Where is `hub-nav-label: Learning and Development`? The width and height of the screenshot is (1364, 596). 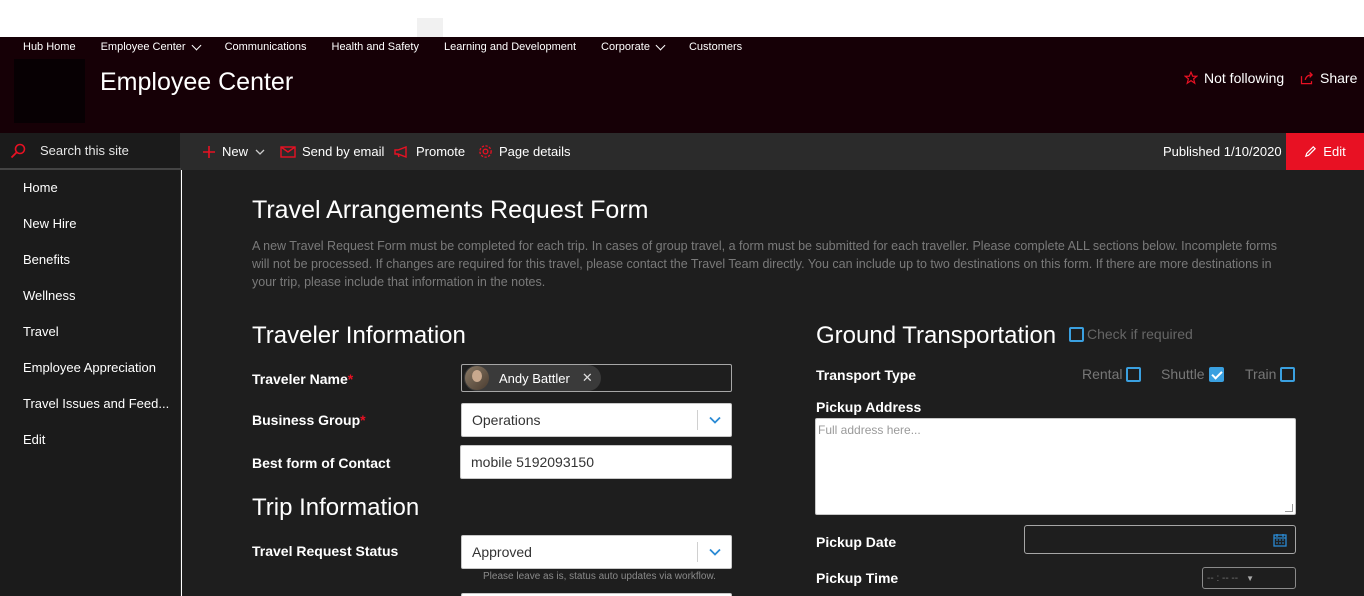 hub-nav-label: Learning and Development is located at coordinates (510, 47).